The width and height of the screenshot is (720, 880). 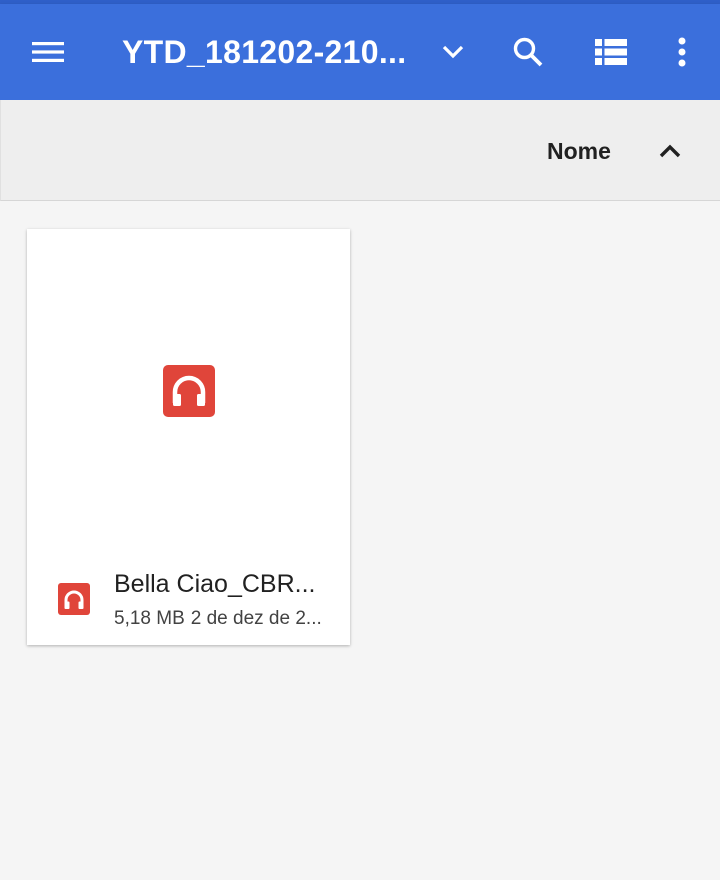 I want to click on audio-headphones-icon, so click(x=189, y=391).